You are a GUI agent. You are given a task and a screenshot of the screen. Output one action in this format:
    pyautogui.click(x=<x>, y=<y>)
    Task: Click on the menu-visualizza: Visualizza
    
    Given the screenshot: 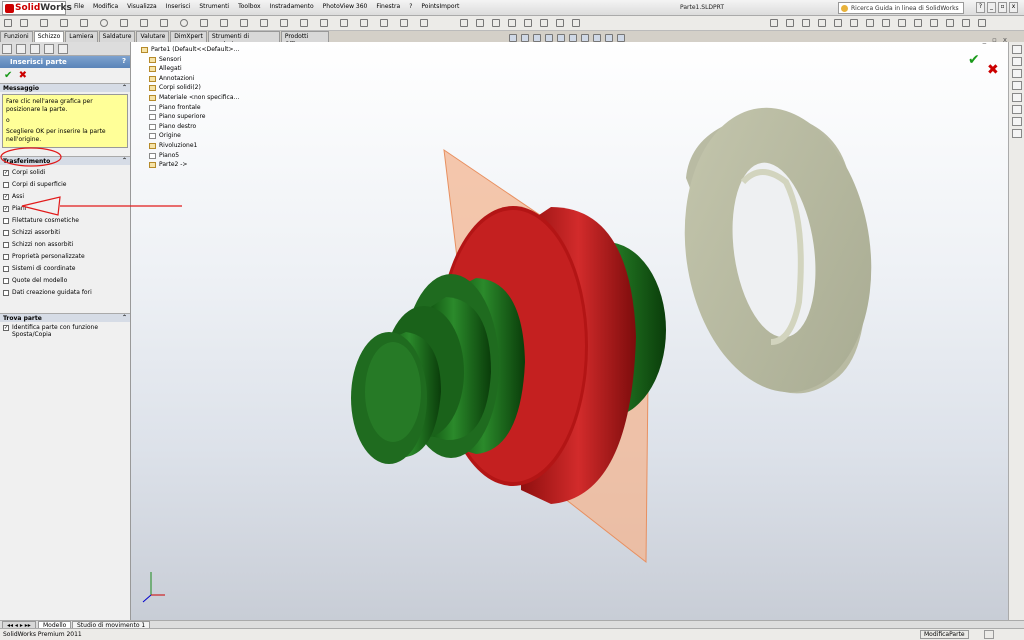 What is the action you would take?
    pyautogui.click(x=142, y=6)
    